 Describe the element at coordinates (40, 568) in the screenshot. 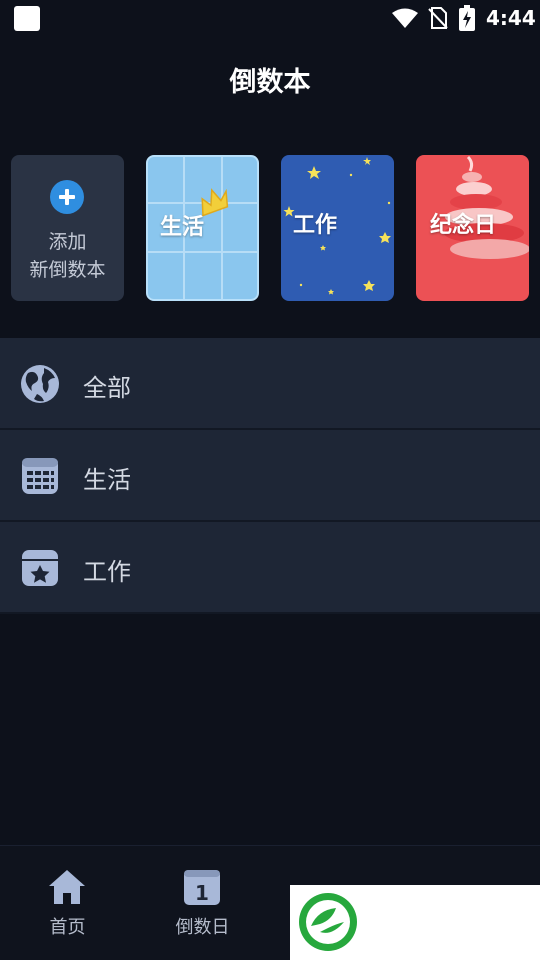

I see `star-folder-icon` at that location.